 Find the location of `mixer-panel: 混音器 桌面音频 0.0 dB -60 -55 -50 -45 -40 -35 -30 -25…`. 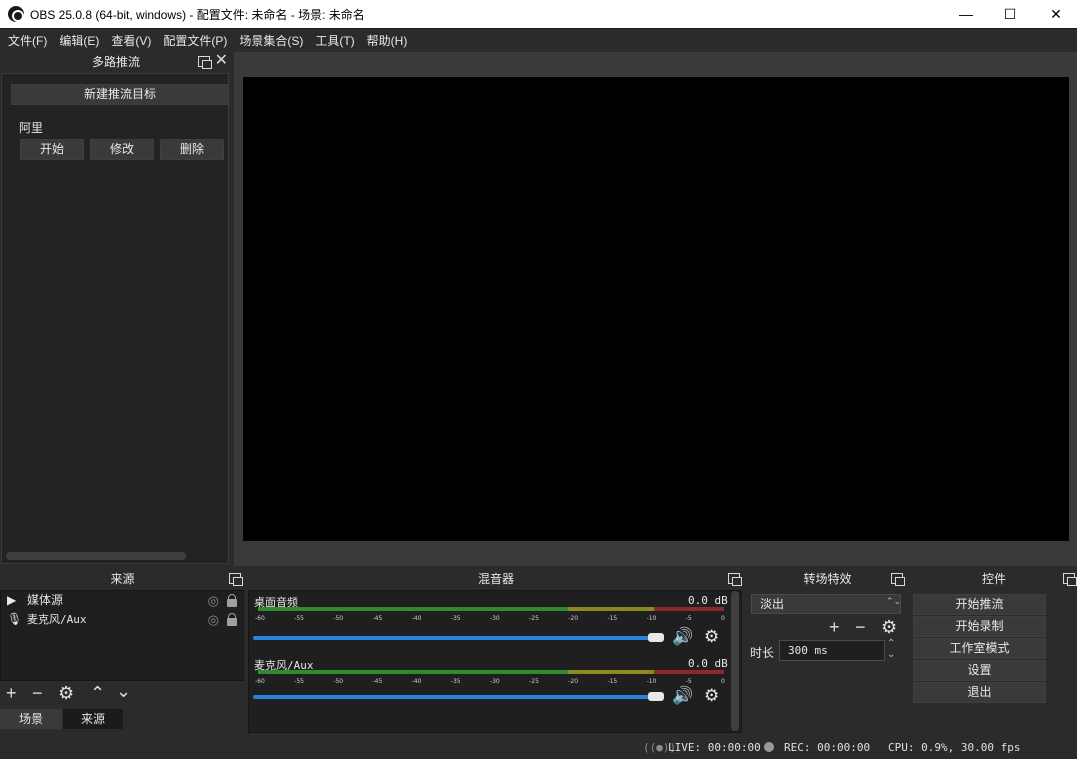

mixer-panel: 混音器 桌面音频 0.0 dB -60 -55 -50 -45 -40 -35 -30 -25… is located at coordinates (496, 652).